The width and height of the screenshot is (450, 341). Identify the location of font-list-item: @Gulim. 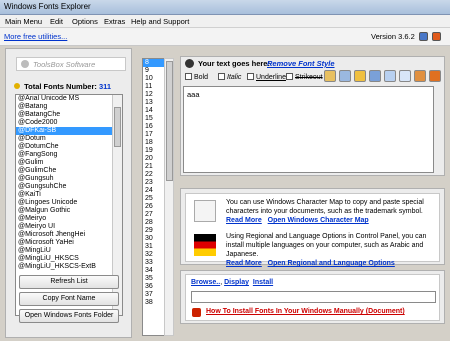
(69, 163).